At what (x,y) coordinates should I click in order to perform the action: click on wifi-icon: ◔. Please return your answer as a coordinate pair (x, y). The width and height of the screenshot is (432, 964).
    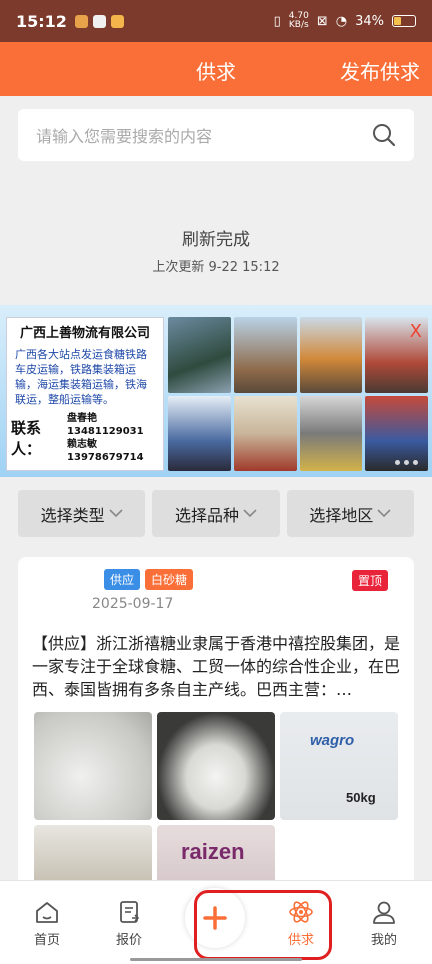
    Looking at the image, I should click on (341, 21).